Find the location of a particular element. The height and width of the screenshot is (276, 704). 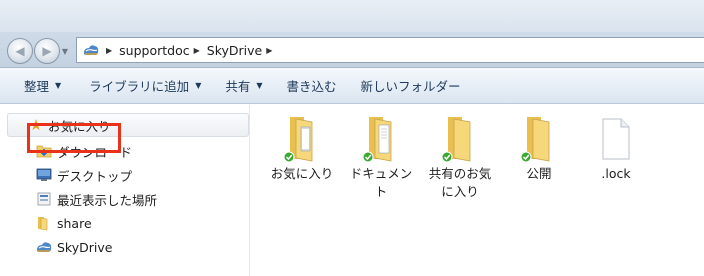

folder-favorites: お気に入り is located at coordinates (302, 148).